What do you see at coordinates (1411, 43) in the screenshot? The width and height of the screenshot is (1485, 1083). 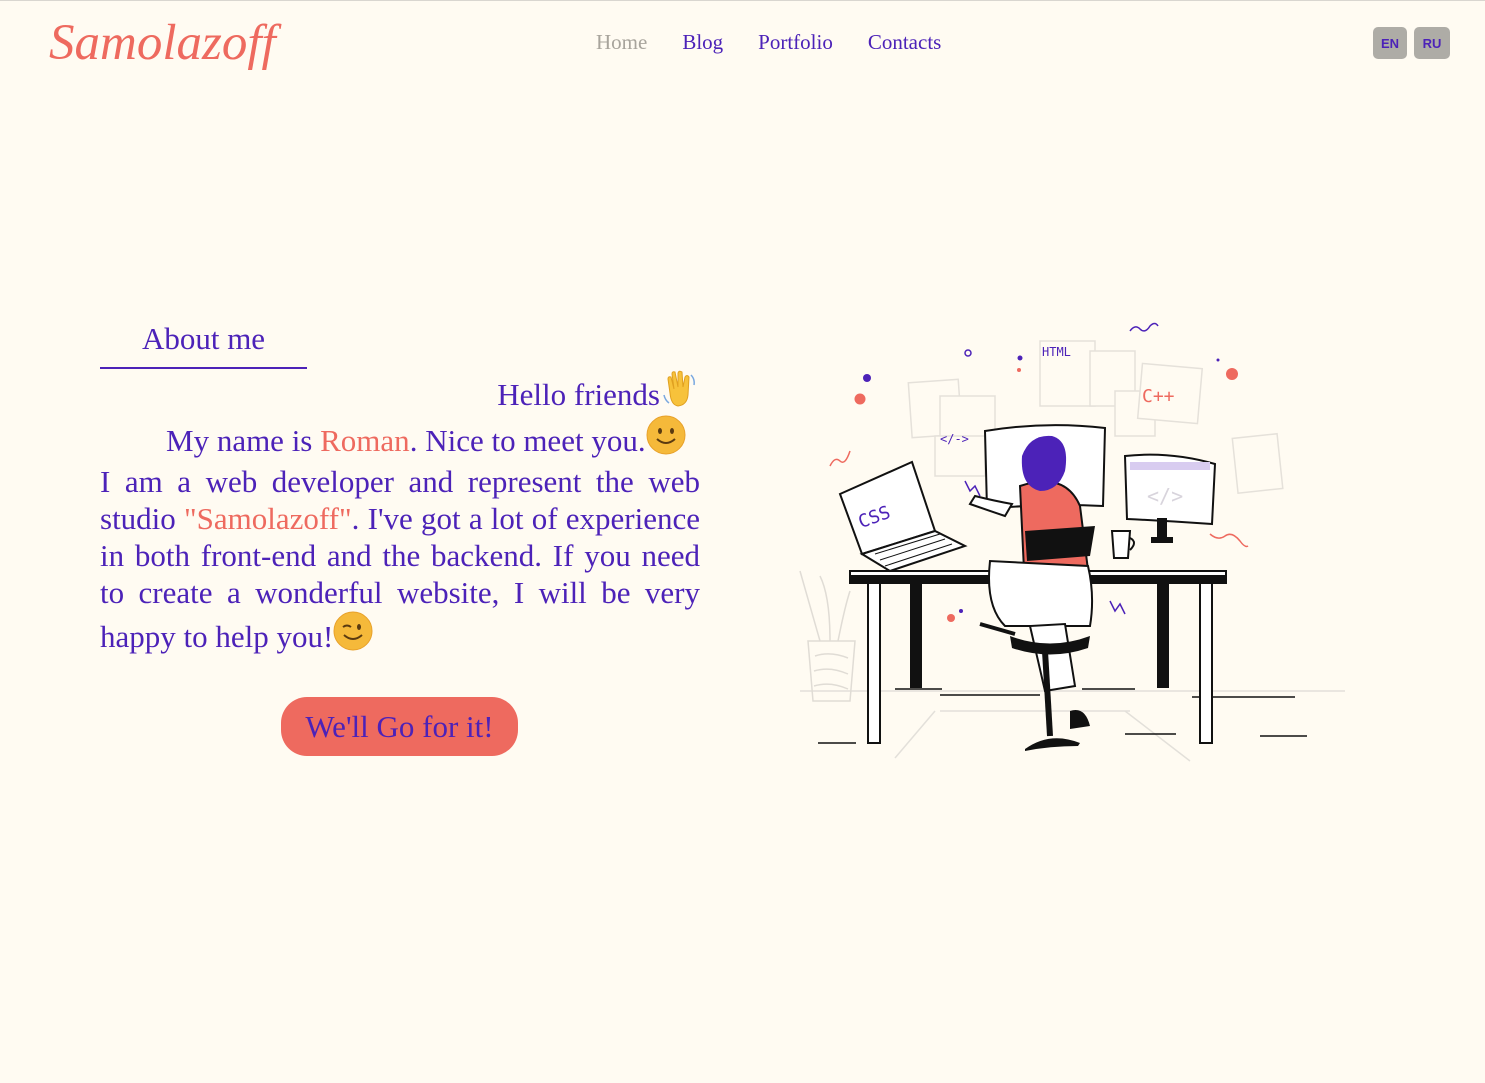 I see `language-switcher: EN RU` at bounding box center [1411, 43].